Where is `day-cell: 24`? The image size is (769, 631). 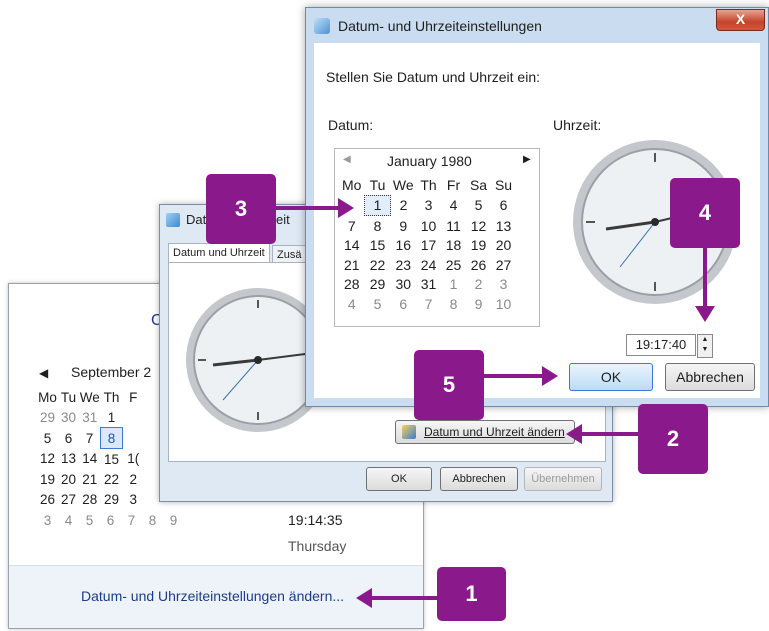
day-cell: 24 is located at coordinates (428, 265).